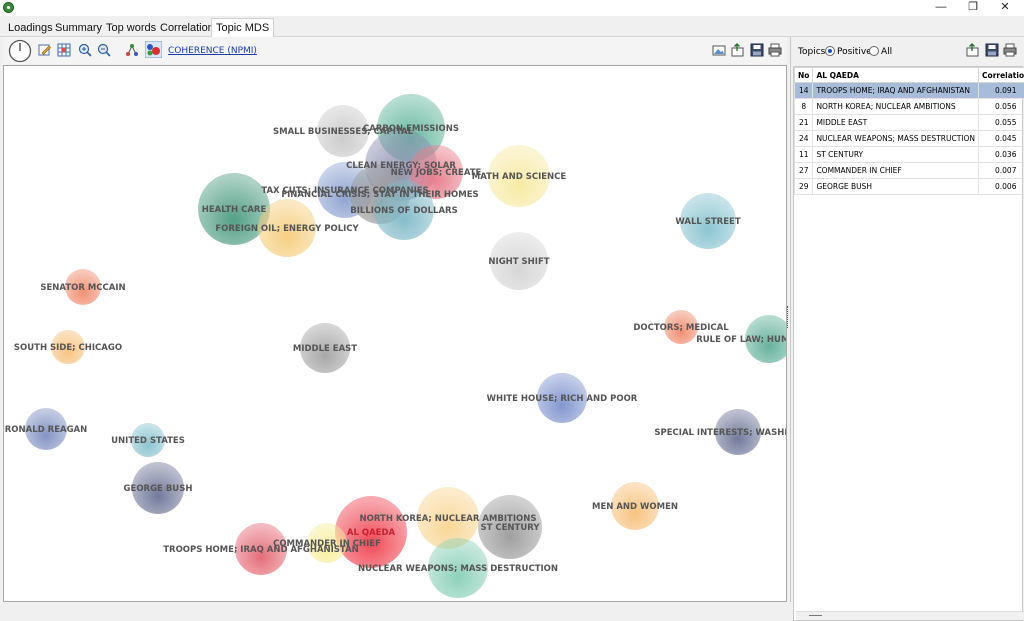 The image size is (1024, 621). I want to click on column-header-no: No, so click(804, 75).